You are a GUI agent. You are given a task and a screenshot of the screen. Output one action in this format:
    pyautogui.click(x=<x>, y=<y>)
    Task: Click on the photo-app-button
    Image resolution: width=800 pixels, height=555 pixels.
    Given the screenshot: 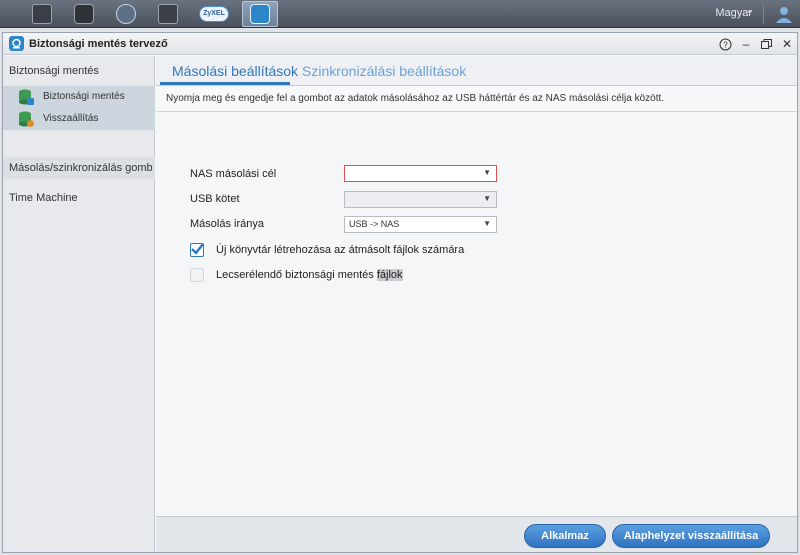 What is the action you would take?
    pyautogui.click(x=84, y=14)
    